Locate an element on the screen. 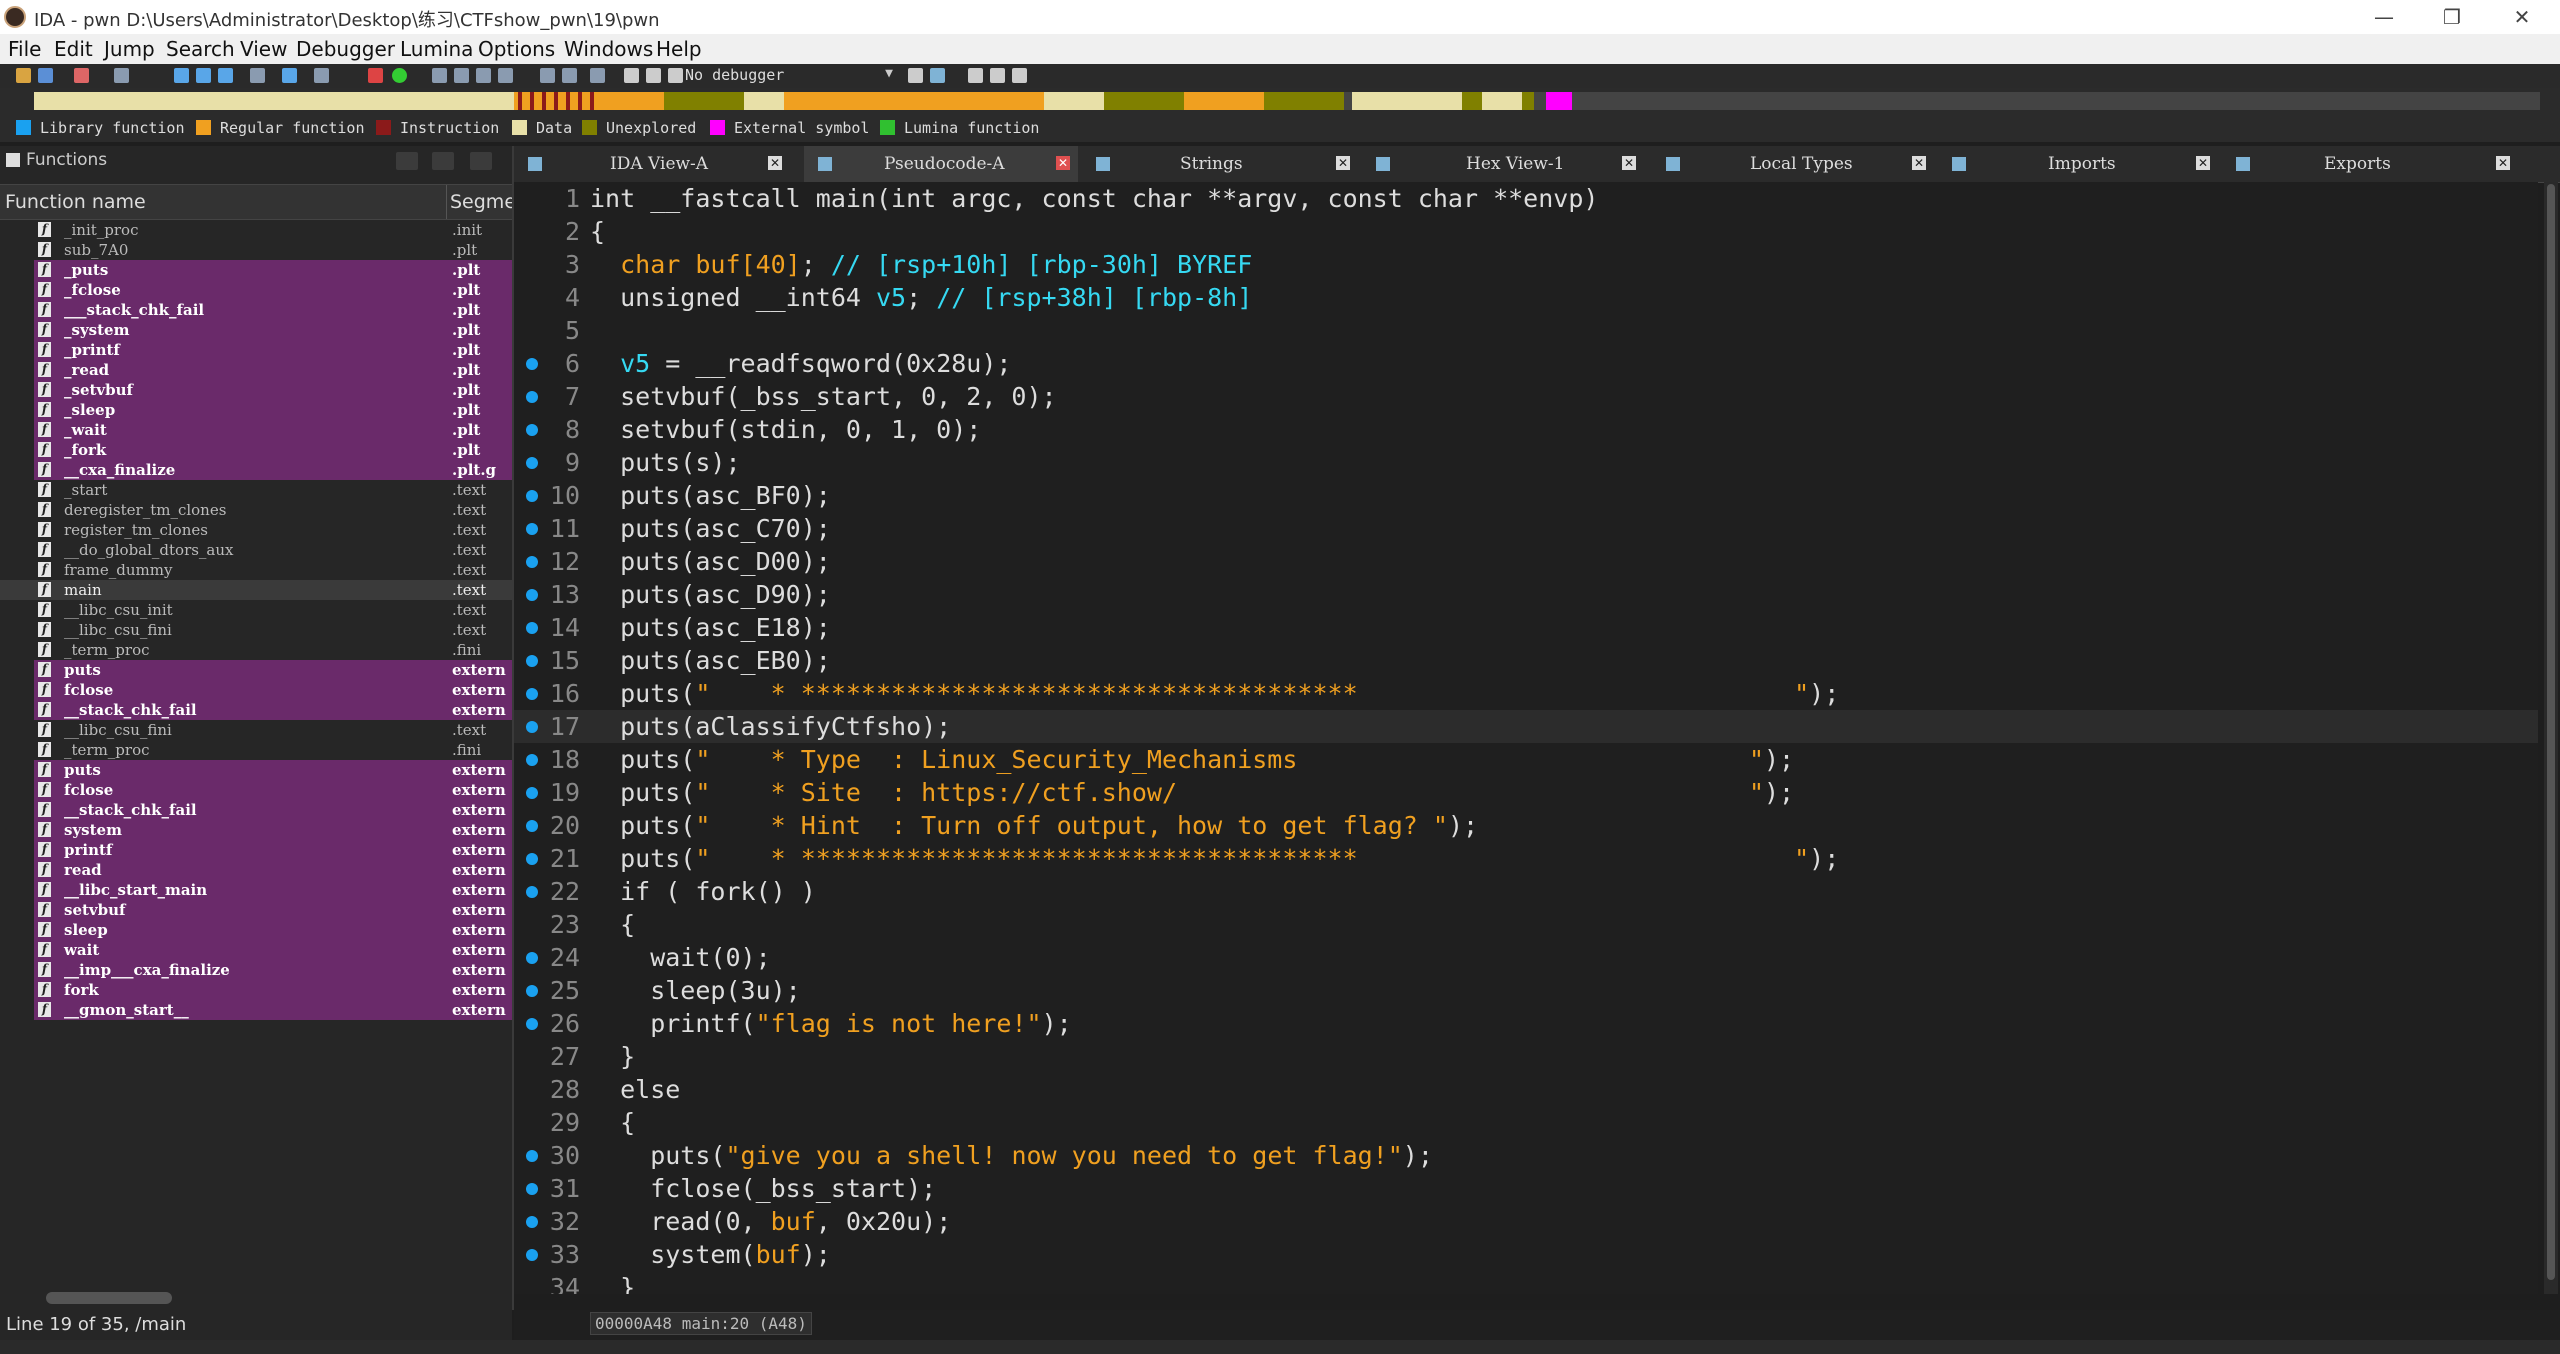  function-row: f __gmon_start__ extern is located at coordinates (256, 1010).